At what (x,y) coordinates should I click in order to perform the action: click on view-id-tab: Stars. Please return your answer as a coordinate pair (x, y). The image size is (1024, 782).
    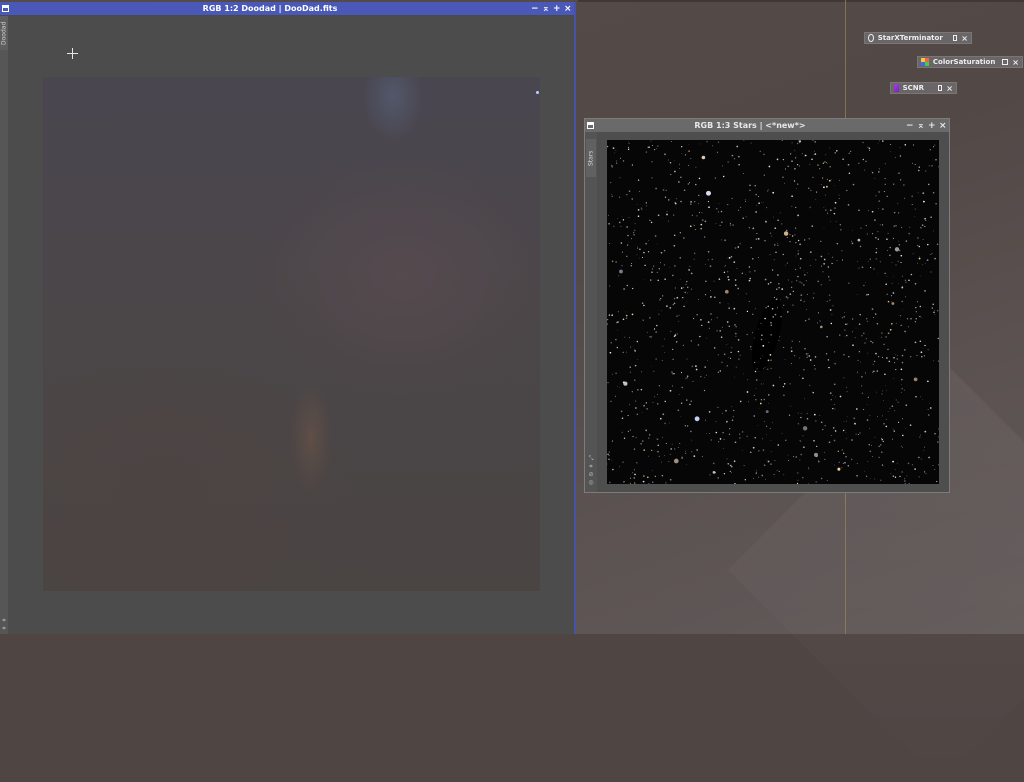
    Looking at the image, I should click on (591, 158).